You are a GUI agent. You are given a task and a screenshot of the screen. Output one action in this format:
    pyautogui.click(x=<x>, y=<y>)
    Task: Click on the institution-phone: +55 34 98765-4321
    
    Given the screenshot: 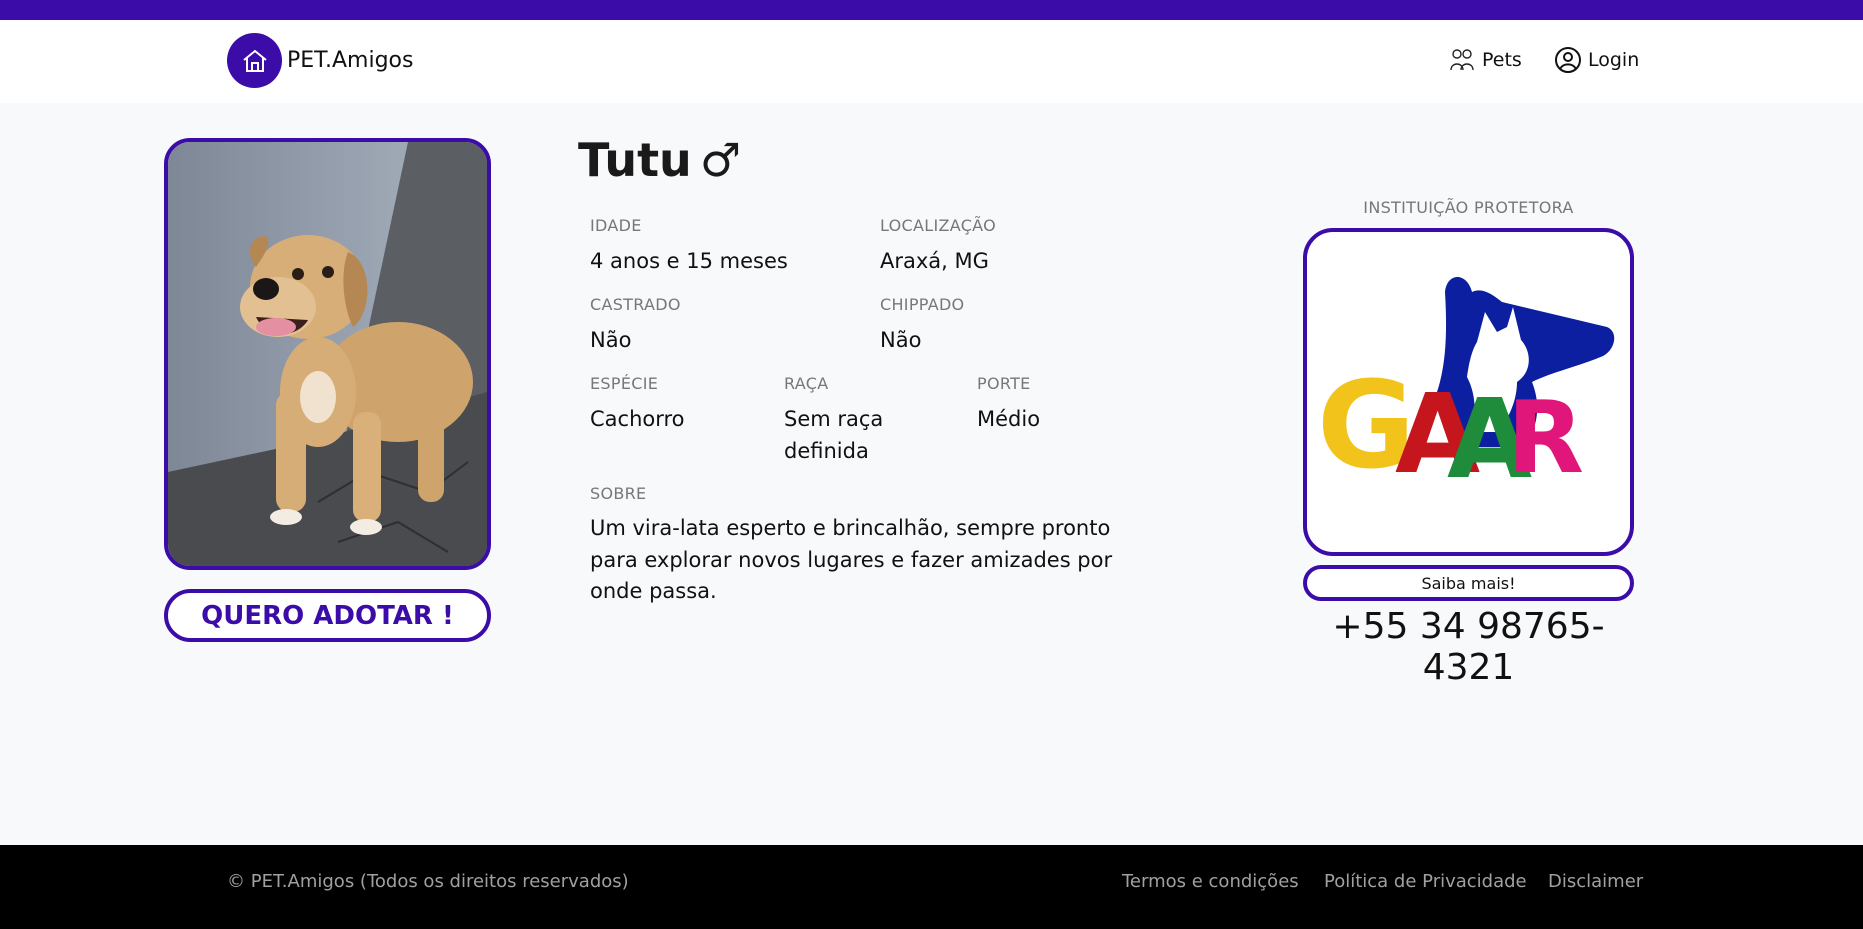 What is the action you would take?
    pyautogui.click(x=1468, y=647)
    